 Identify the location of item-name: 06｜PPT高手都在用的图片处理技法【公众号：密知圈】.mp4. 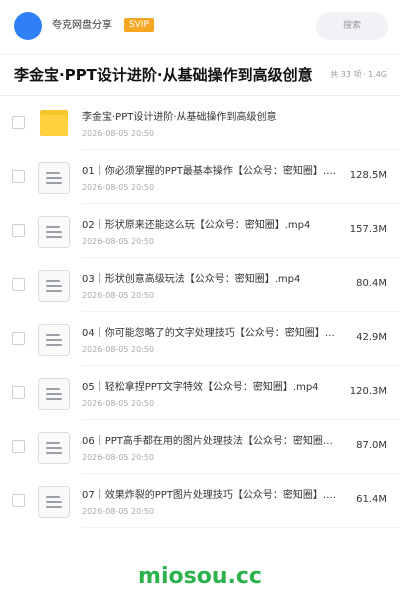
(209, 442).